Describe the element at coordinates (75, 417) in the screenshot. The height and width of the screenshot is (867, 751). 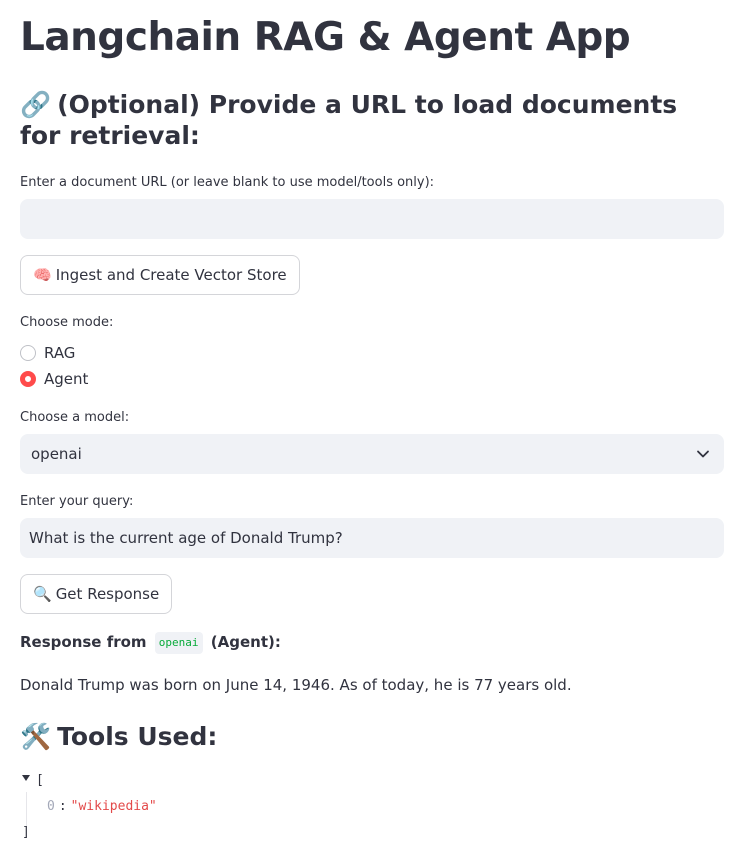
I see `model-label: Choose a model:` at that location.